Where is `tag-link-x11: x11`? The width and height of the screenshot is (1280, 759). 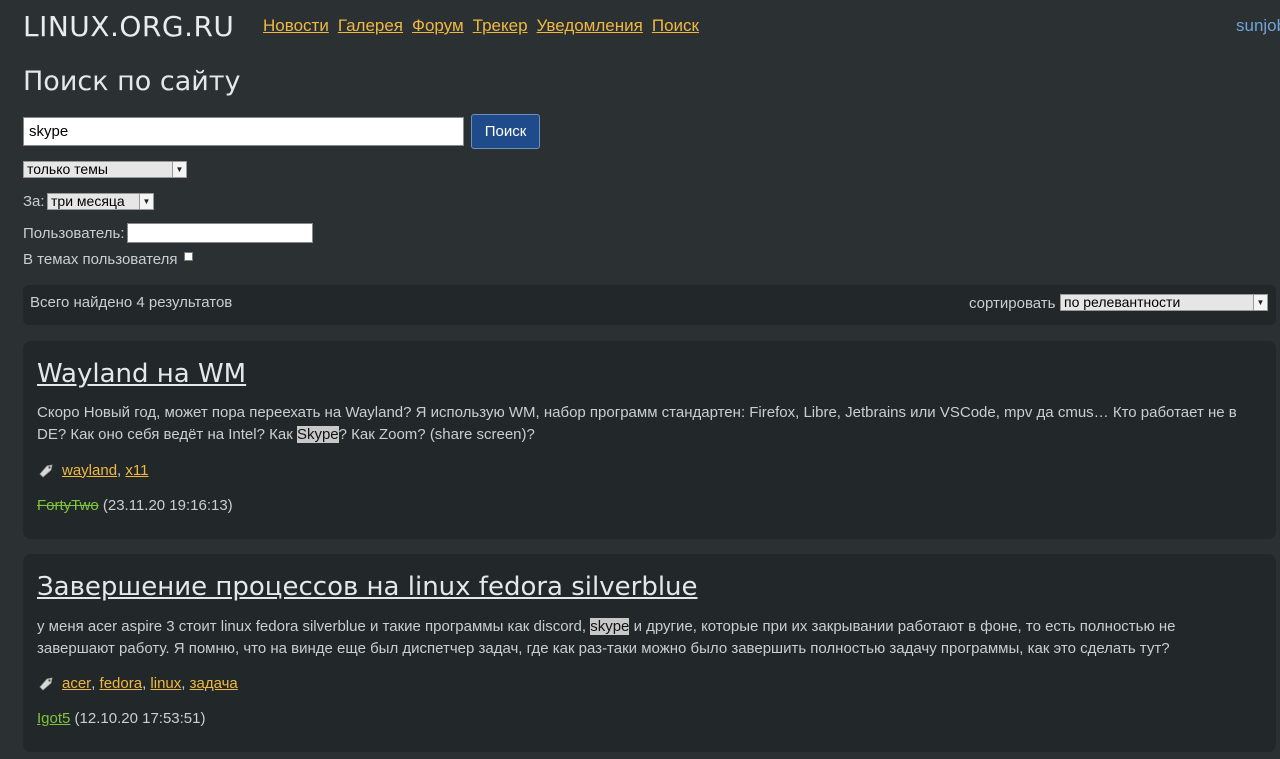 tag-link-x11: x11 is located at coordinates (136, 470).